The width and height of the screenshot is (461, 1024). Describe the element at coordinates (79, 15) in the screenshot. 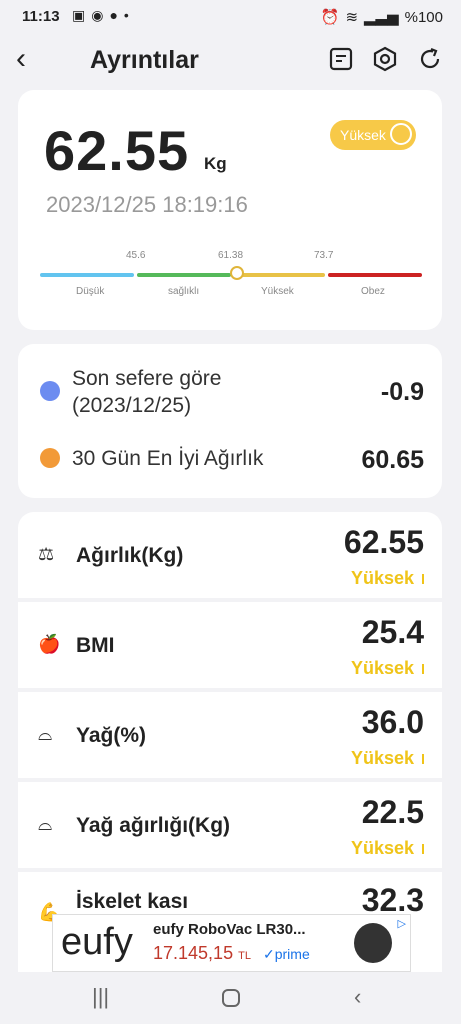

I see `gallery-icon: ▣` at that location.